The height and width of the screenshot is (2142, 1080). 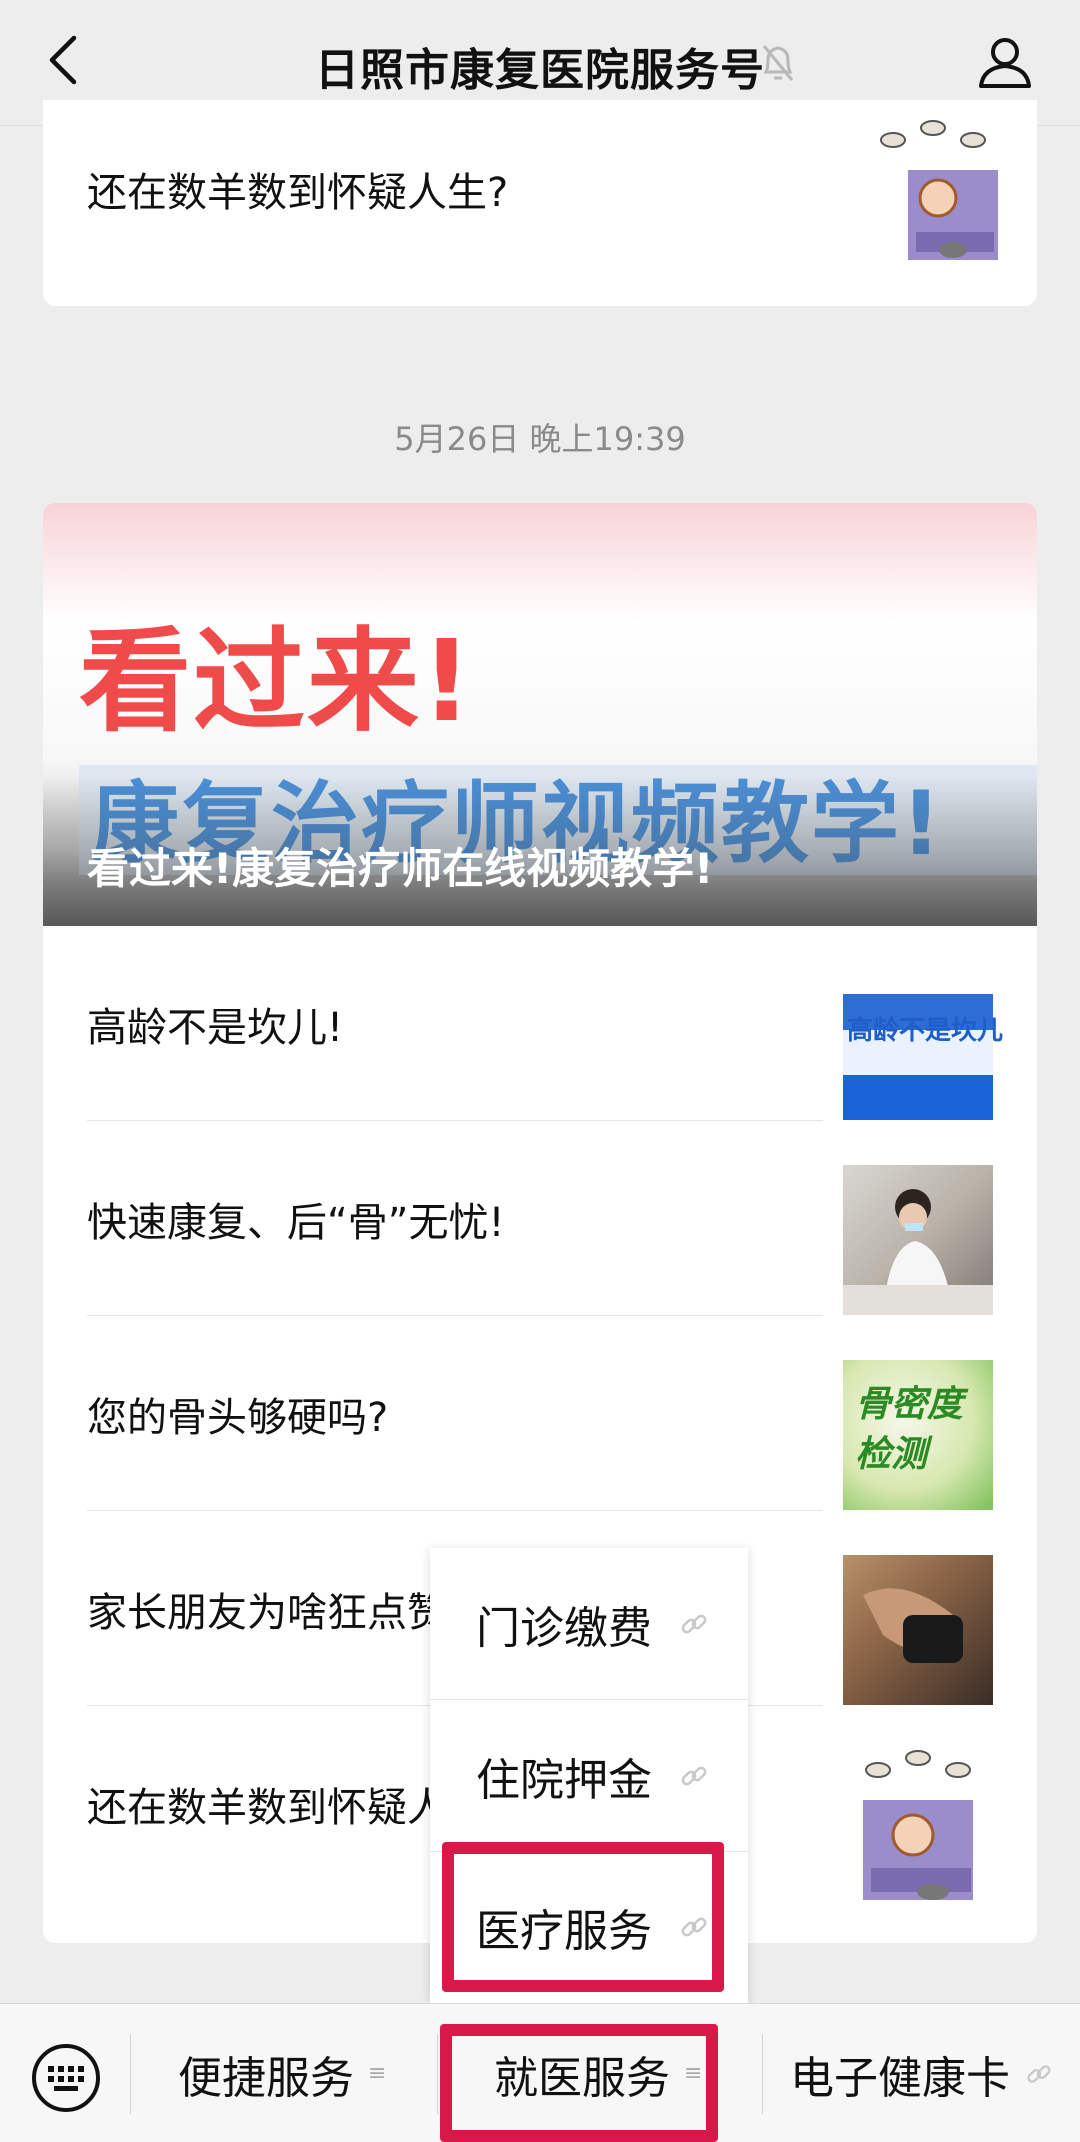 What do you see at coordinates (579, 2083) in the screenshot?
I see `highlight-box-medical-visit-service` at bounding box center [579, 2083].